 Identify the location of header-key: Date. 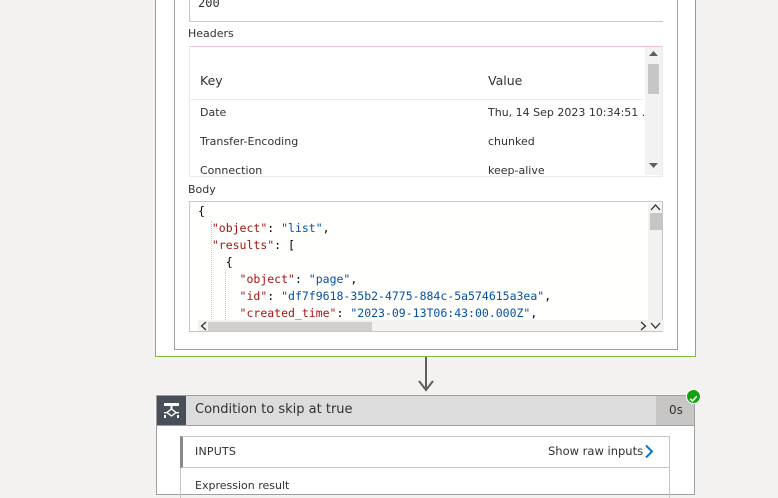
(213, 112).